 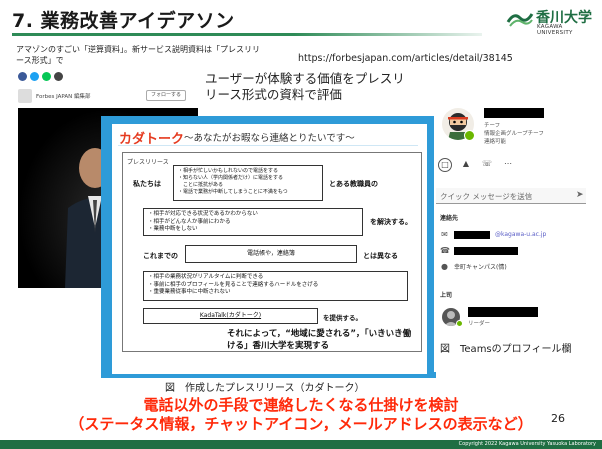 I want to click on contact-email-row: ✉ @kagawa-u.ac.jp, so click(x=493, y=234).